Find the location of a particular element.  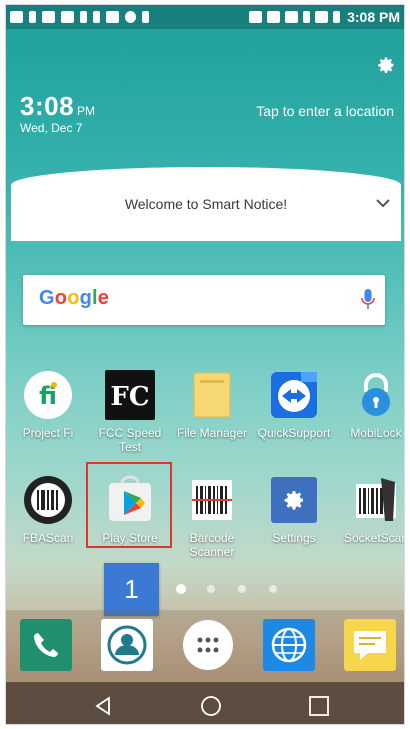

vibrate-icon is located at coordinates (274, 17).